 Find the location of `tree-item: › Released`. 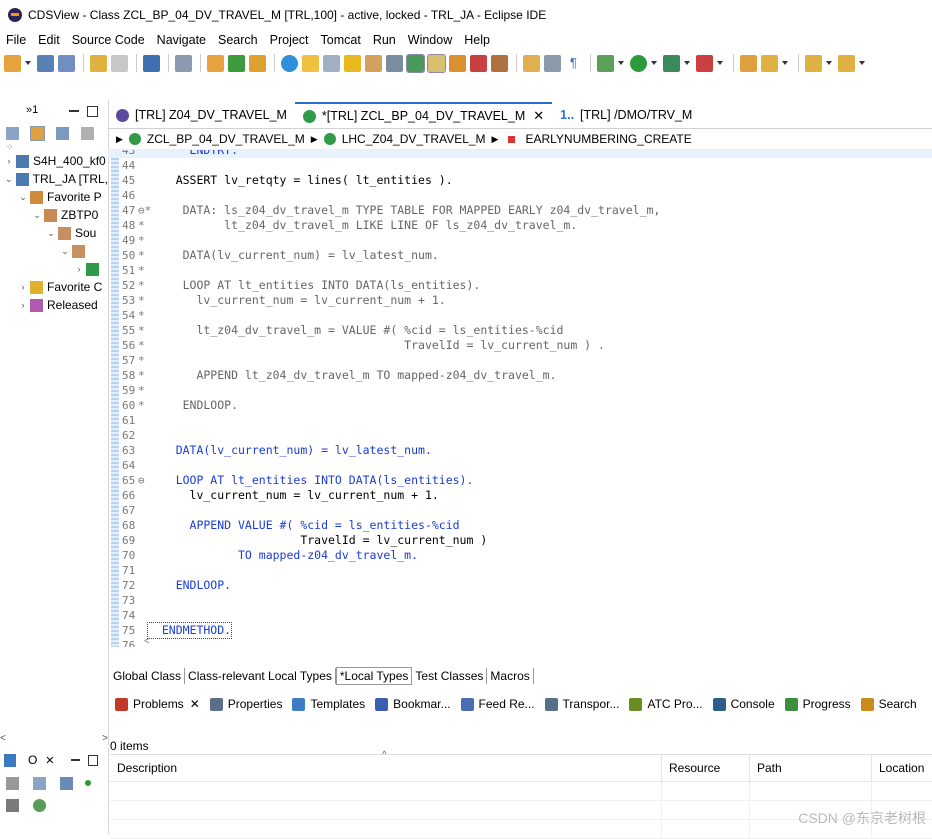

tree-item: › Released is located at coordinates (54, 305).